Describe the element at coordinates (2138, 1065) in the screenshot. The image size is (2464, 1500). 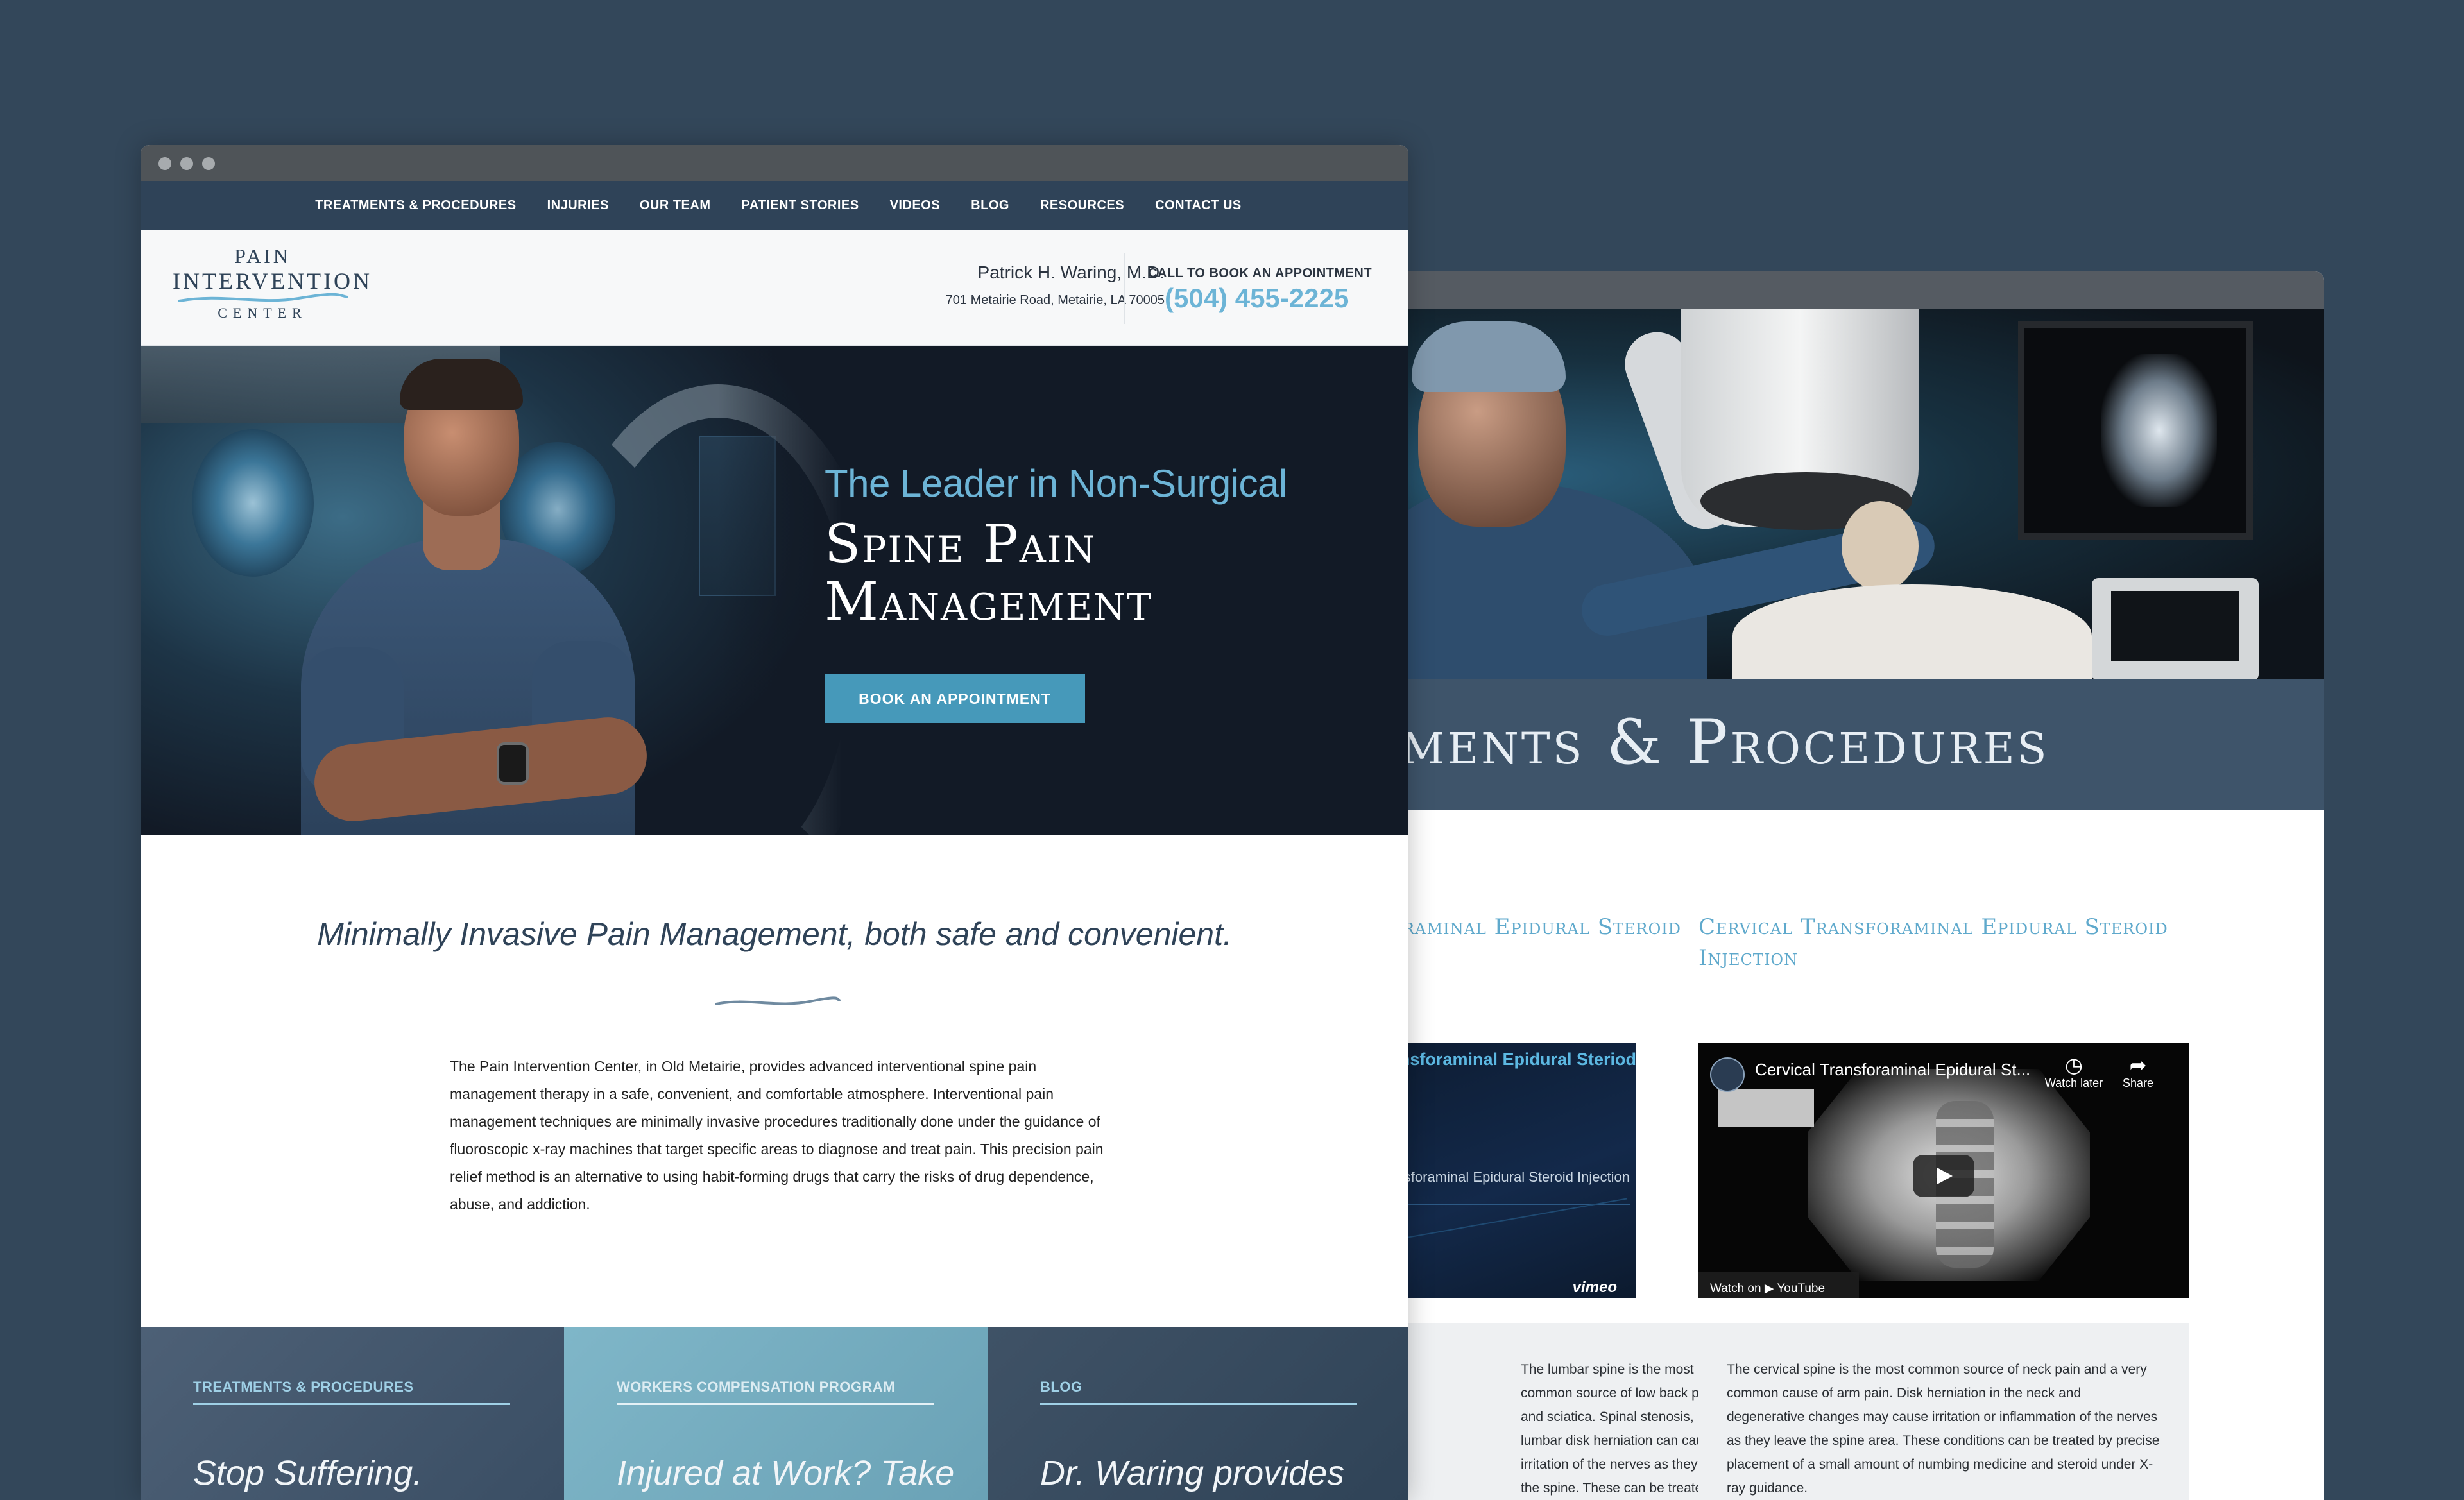
I see `share-arrow-icon: ➦` at that location.